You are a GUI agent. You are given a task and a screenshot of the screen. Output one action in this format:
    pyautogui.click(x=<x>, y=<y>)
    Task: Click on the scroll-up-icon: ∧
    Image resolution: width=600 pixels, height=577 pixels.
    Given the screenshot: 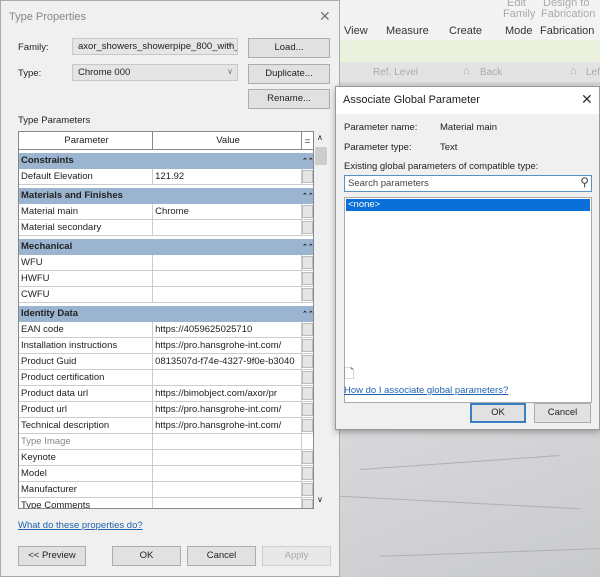 What is the action you would take?
    pyautogui.click(x=320, y=137)
    